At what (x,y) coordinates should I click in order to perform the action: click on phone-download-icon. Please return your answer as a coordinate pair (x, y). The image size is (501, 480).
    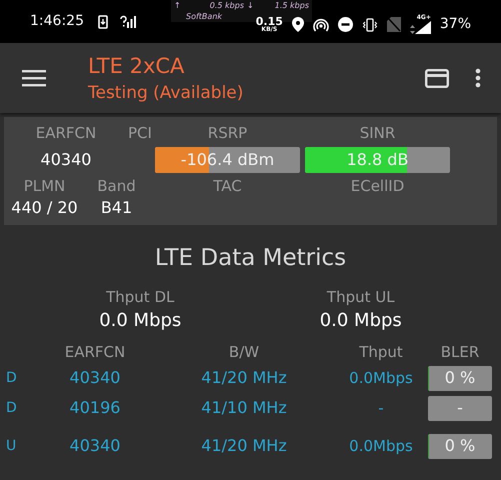
    Looking at the image, I should click on (103, 21).